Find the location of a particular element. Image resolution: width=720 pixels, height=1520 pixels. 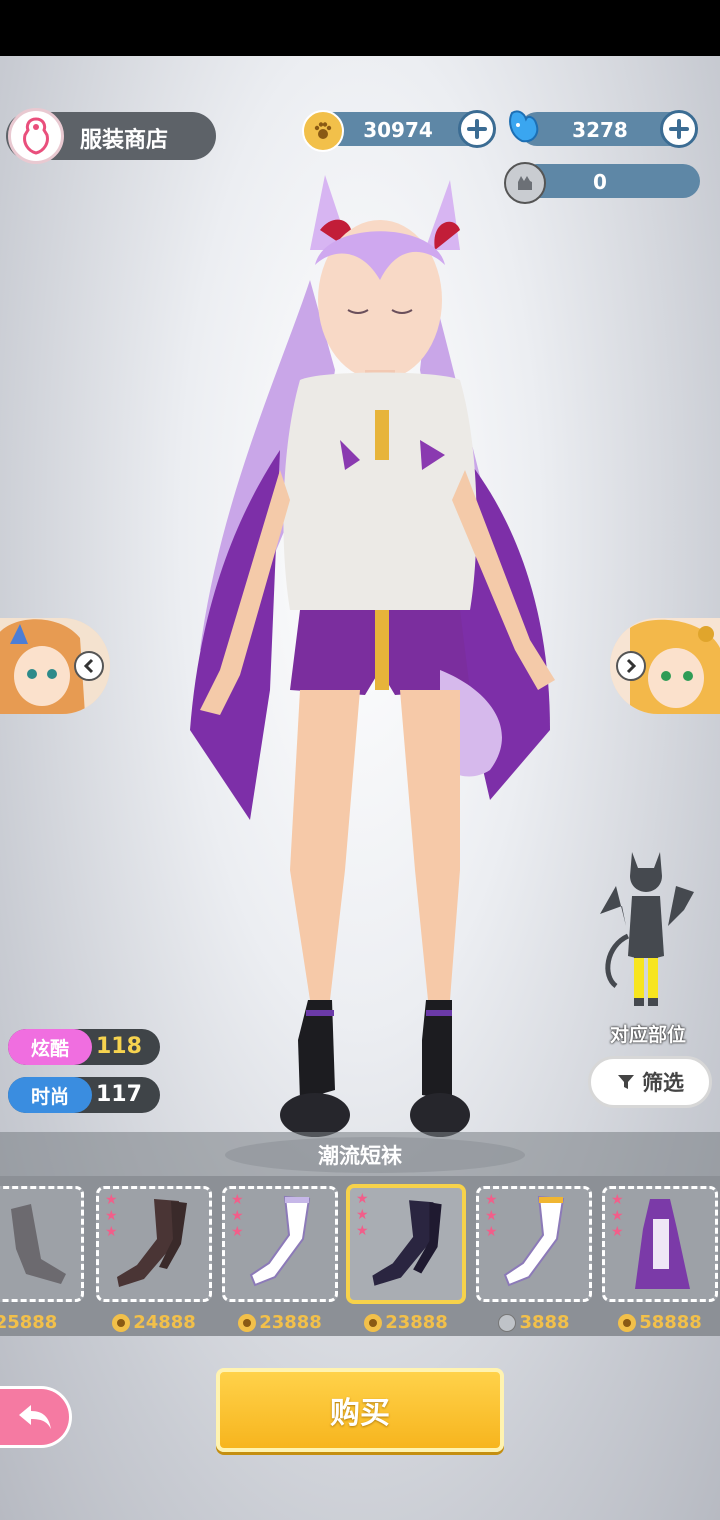

item-price: 58888 is located at coordinates (660, 1322).